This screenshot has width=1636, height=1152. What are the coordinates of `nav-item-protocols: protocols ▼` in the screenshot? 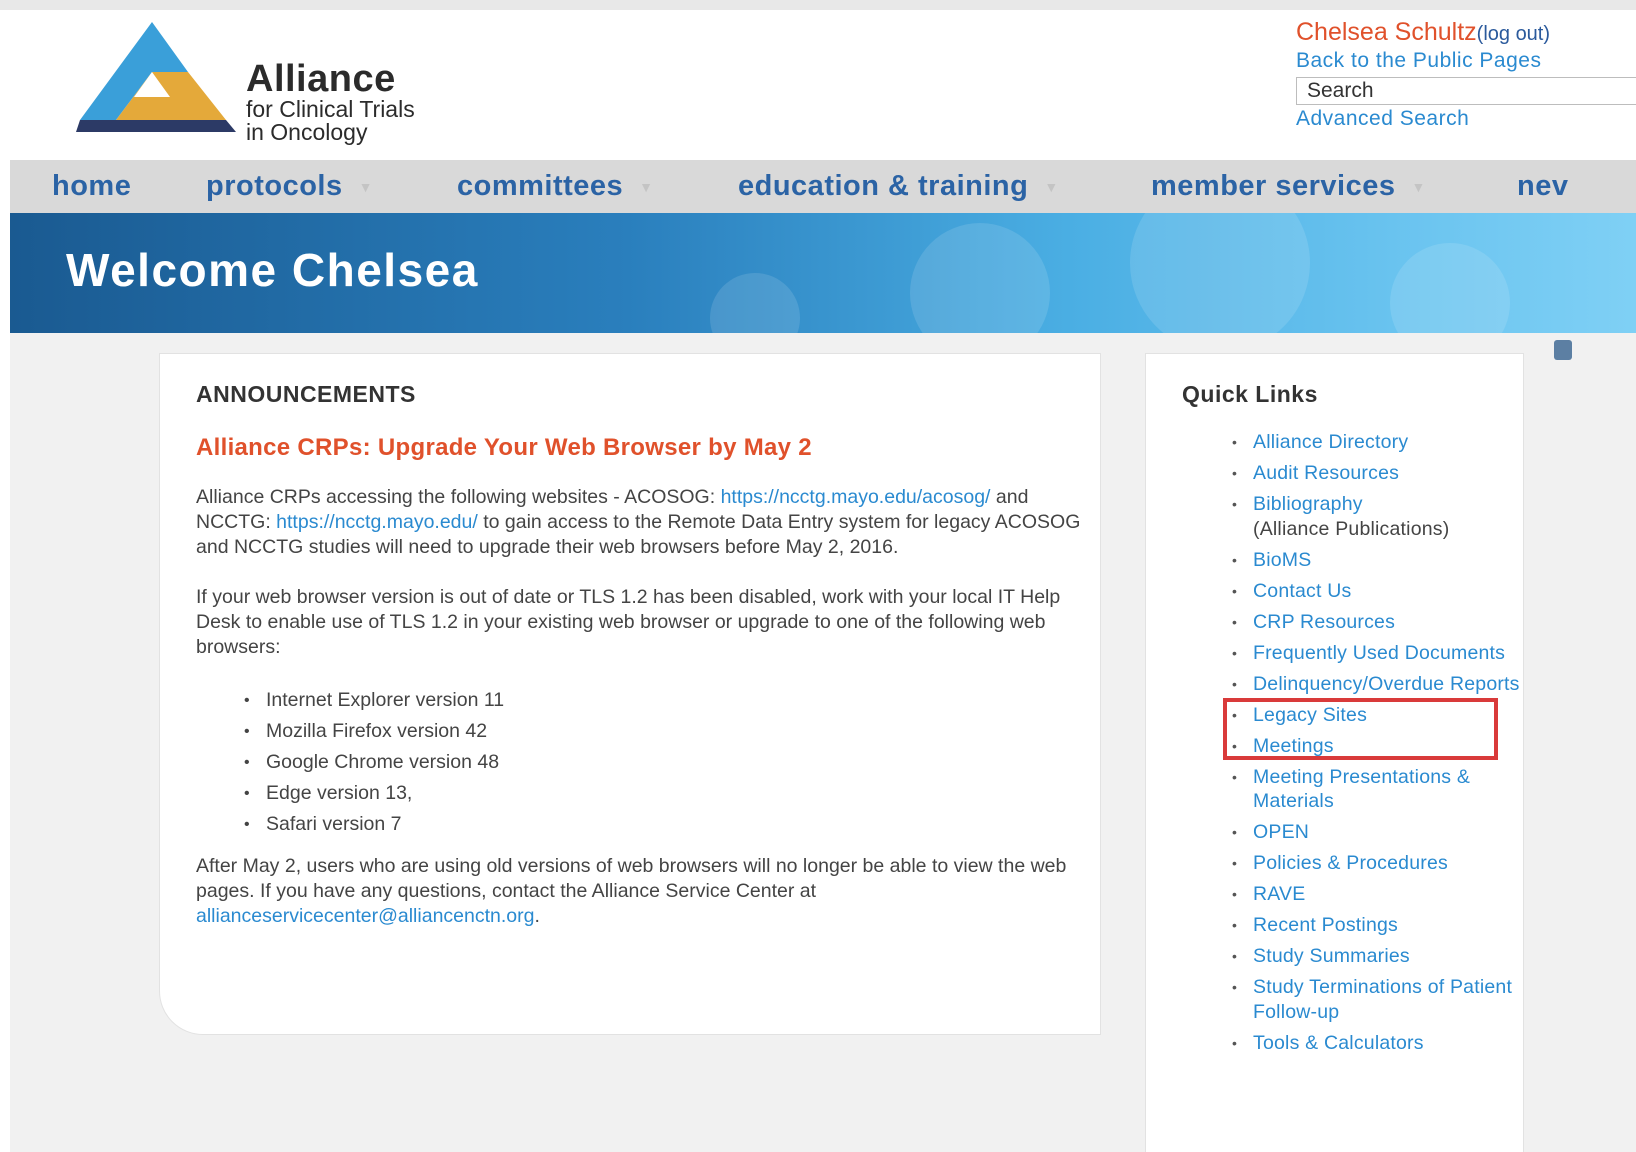 It's located at (289, 186).